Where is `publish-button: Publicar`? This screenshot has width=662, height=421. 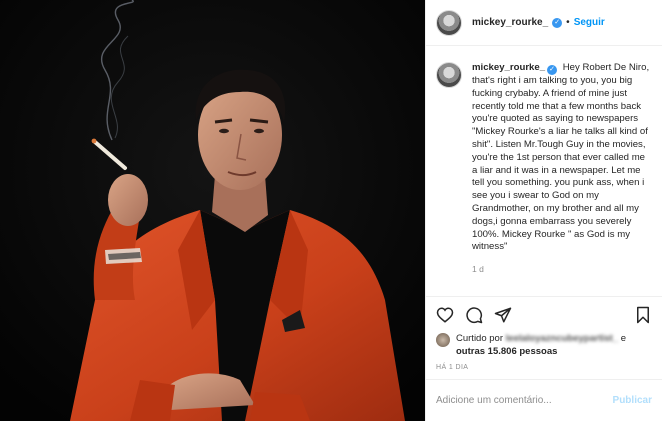 publish-button: Publicar is located at coordinates (632, 400).